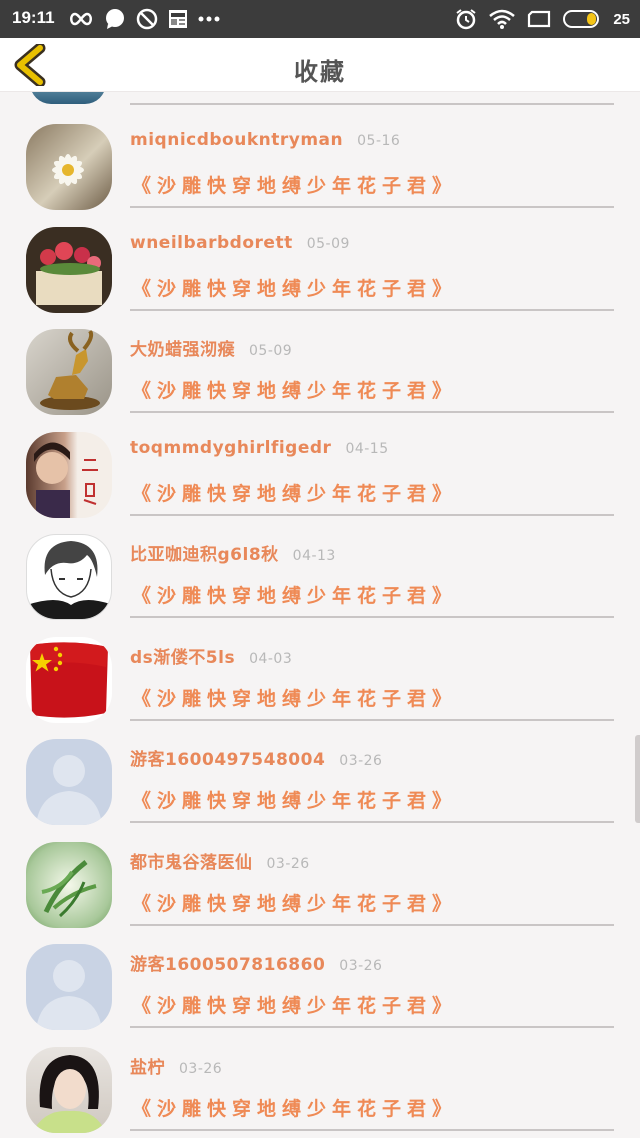 This screenshot has width=640, height=1138. Describe the element at coordinates (147, 1067) in the screenshot. I see `username-text: 盐柠` at that location.